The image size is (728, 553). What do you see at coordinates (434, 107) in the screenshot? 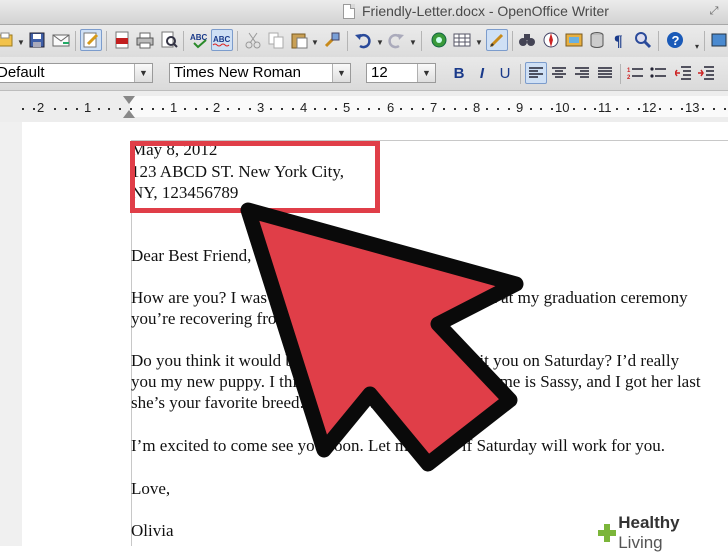
I see `ruler-label: 7` at bounding box center [434, 107].